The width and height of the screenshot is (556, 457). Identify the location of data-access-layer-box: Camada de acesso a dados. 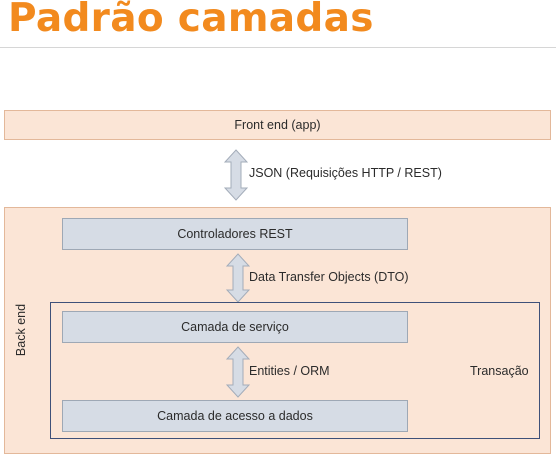
(235, 416).